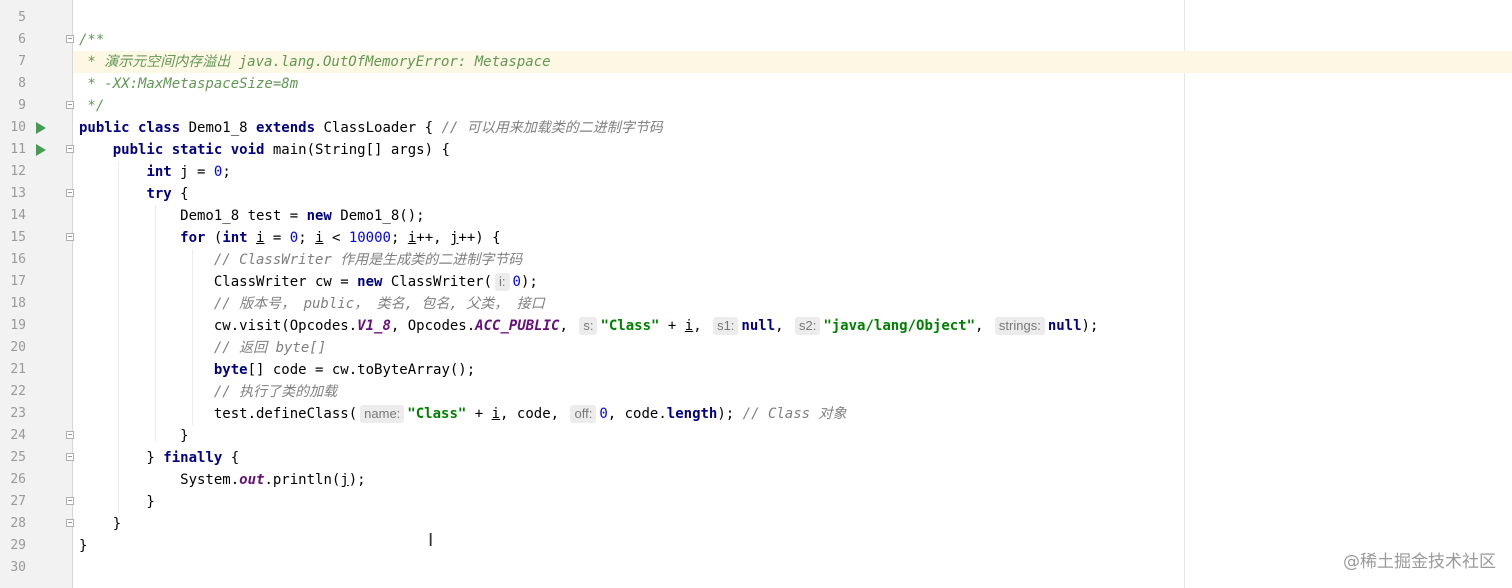 The width and height of the screenshot is (1512, 588). I want to click on code-line: 5, so click(756, 18).